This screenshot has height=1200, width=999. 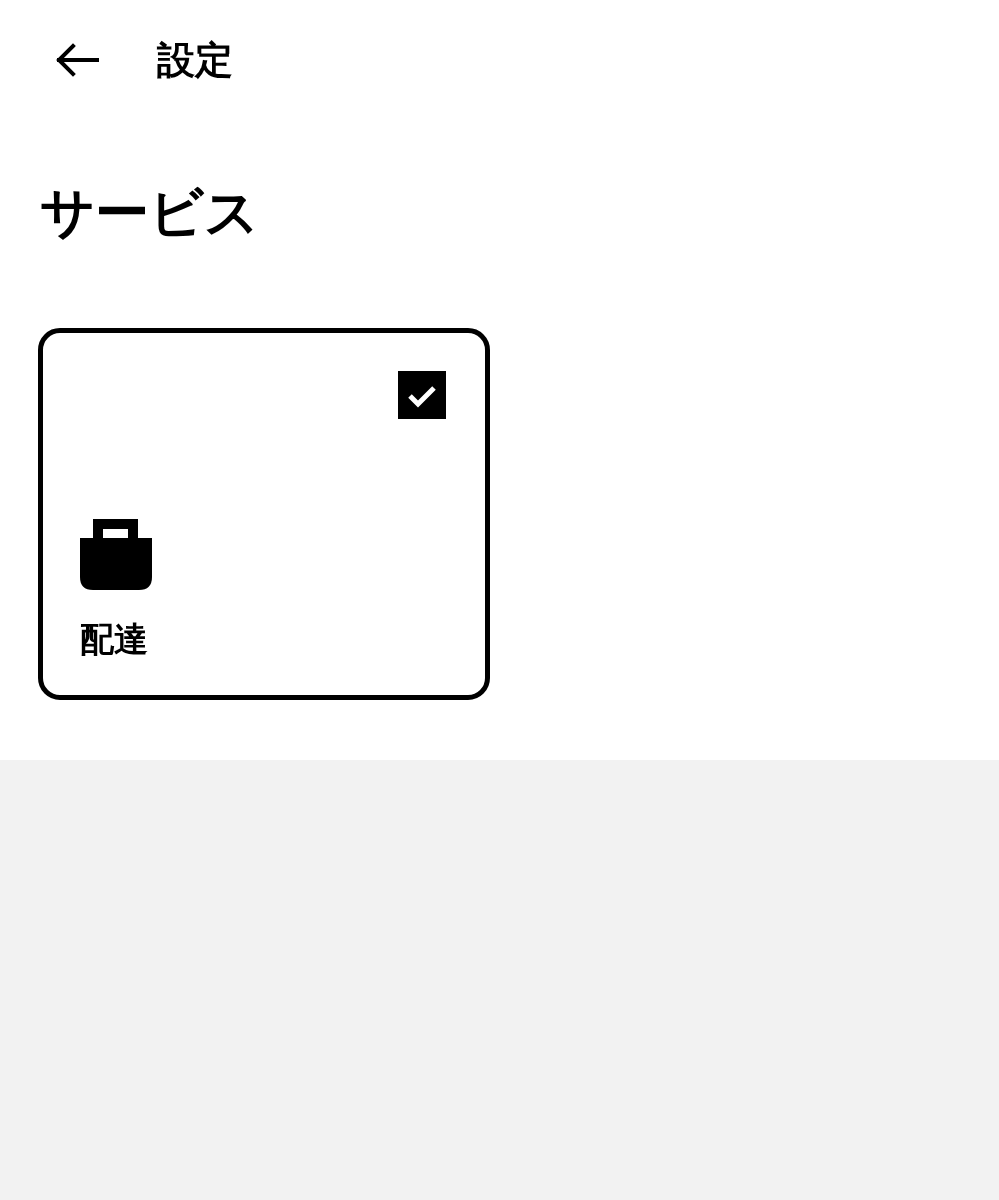 I want to click on back-arrow-icon, so click(x=77, y=60).